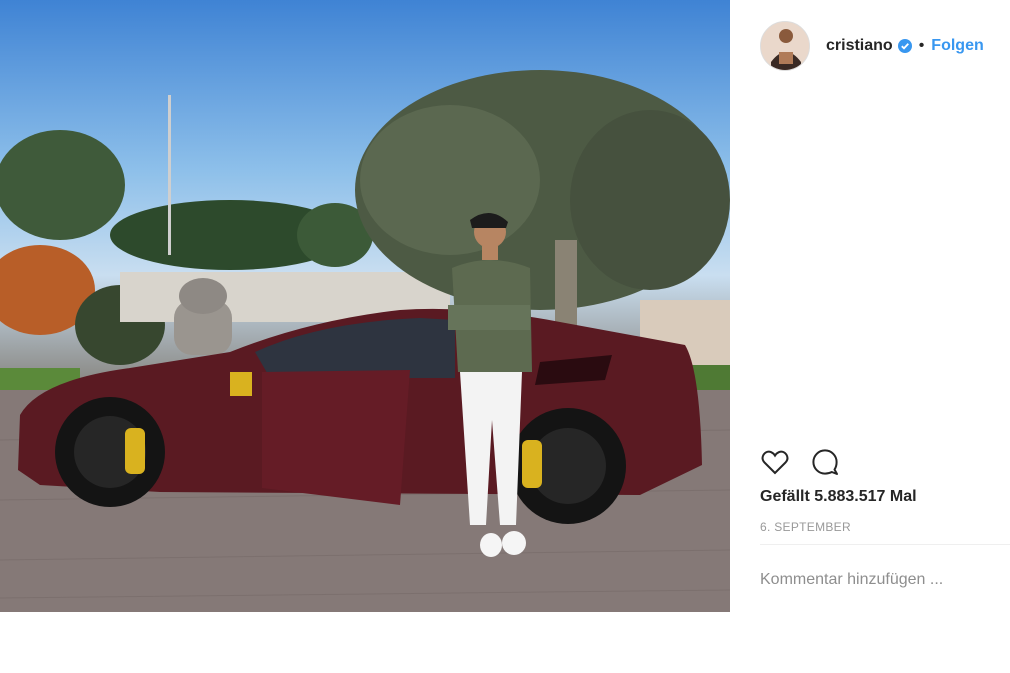  Describe the element at coordinates (957, 46) in the screenshot. I see `follow-button: Folgen` at that location.